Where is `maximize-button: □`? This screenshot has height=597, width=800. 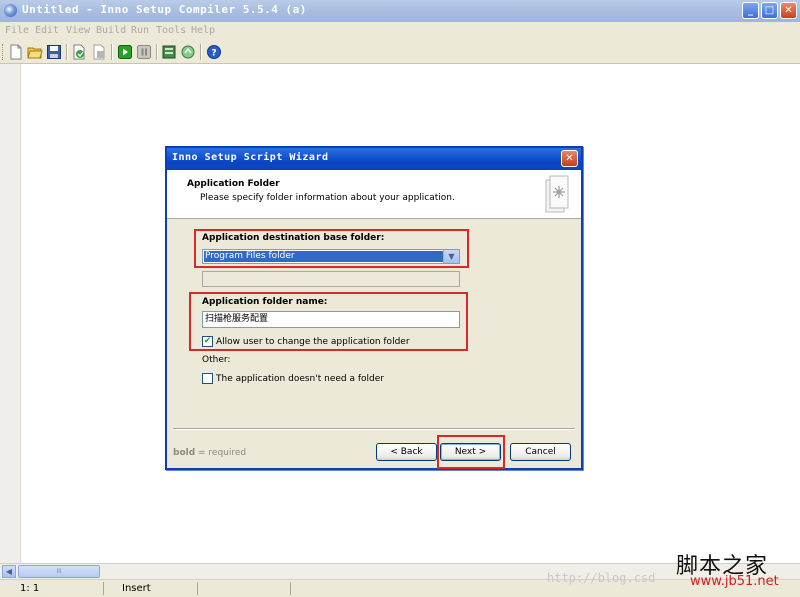
maximize-button: □ is located at coordinates (769, 10).